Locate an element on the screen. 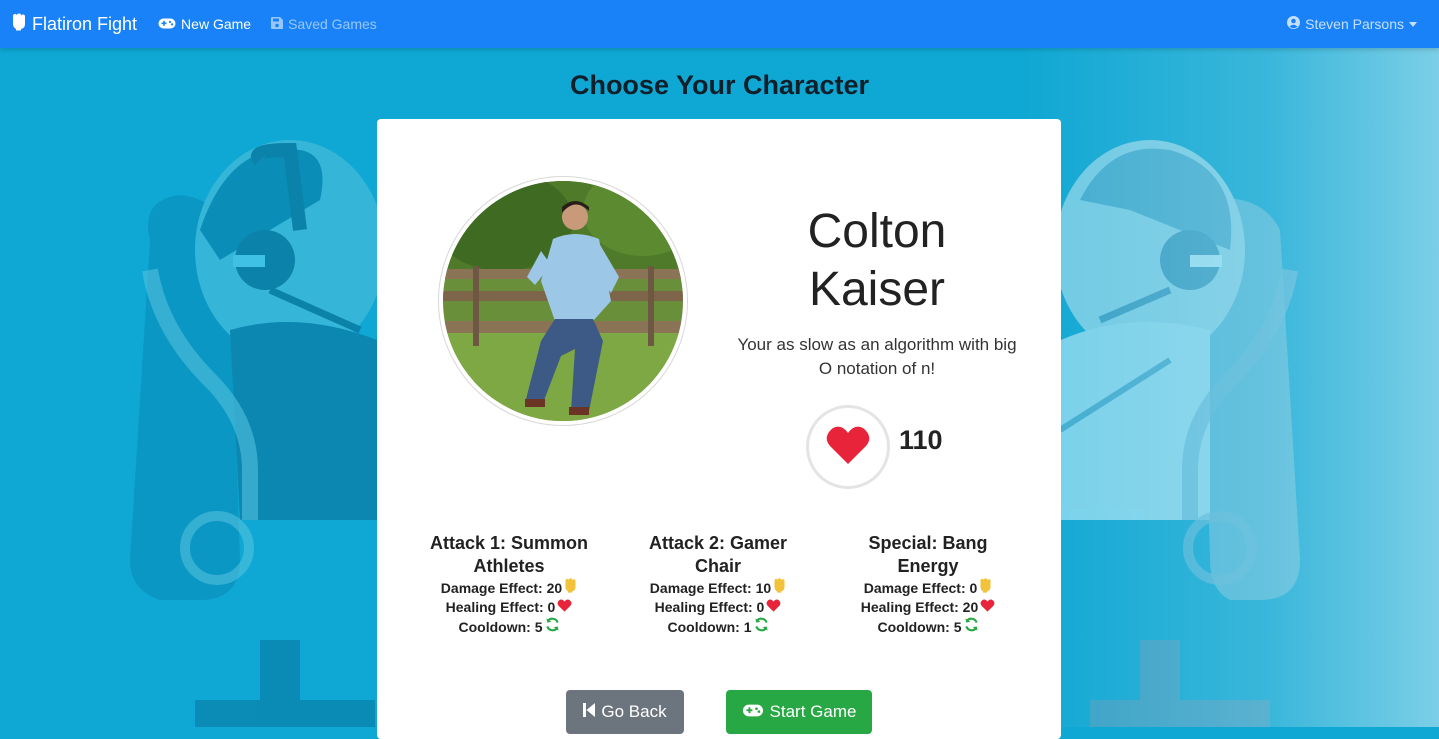  attack-healing: Healing Effect: 20 is located at coordinates (928, 607).